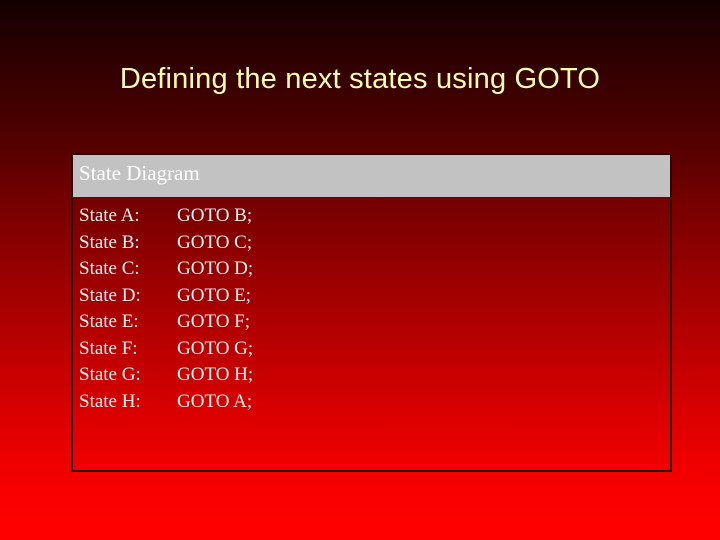 This screenshot has height=540, width=720. Describe the element at coordinates (110, 374) in the screenshot. I see `state-name: State G:` at that location.